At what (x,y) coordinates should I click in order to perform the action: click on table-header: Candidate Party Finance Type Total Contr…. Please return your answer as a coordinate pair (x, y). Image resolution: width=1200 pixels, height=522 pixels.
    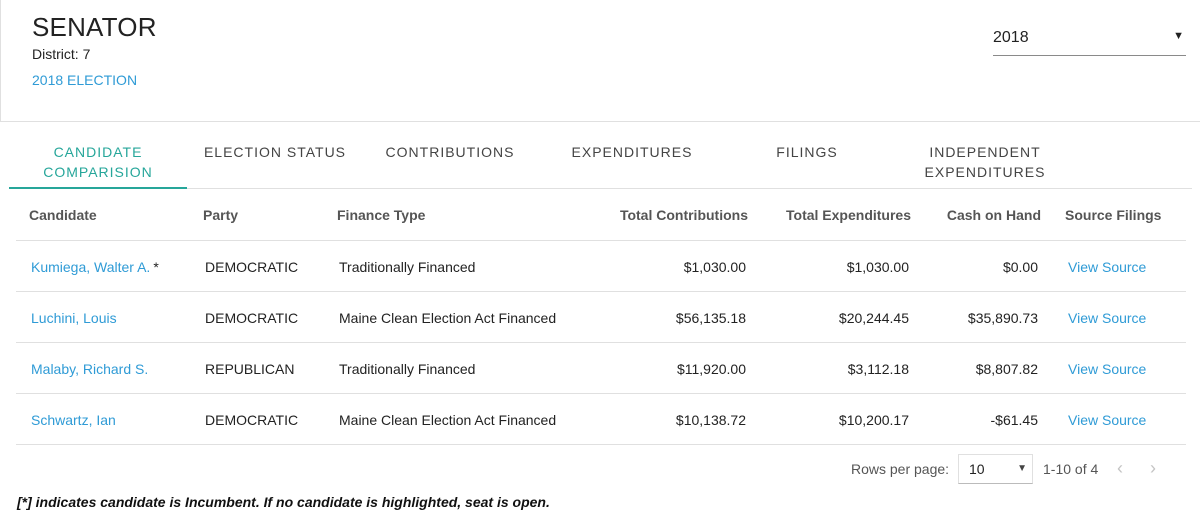
    Looking at the image, I should click on (601, 215).